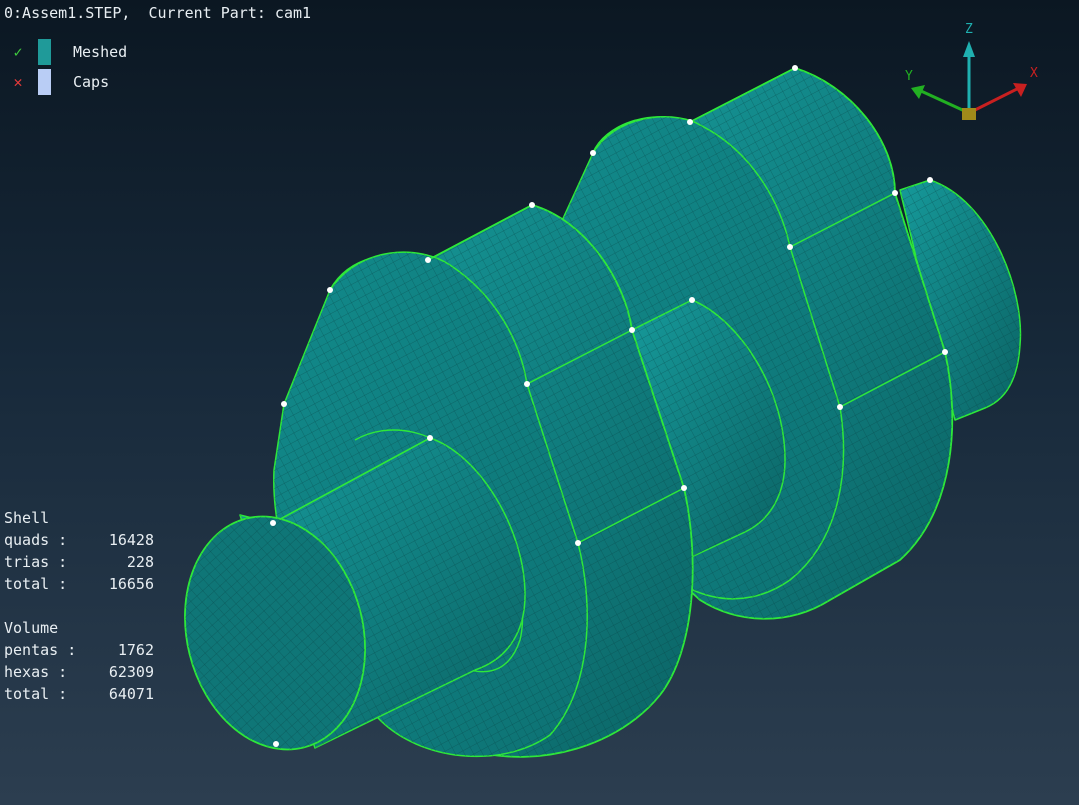 The image size is (1079, 805). Describe the element at coordinates (937, 92) in the screenshot. I see `y-axis: Y` at that location.